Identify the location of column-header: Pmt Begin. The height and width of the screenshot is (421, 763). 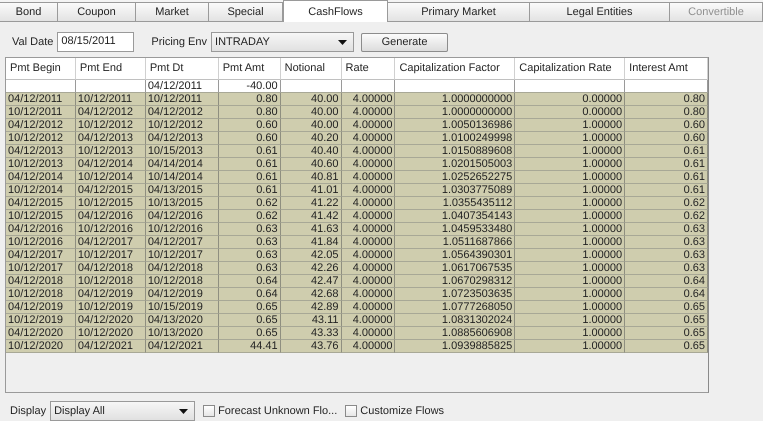
(41, 69).